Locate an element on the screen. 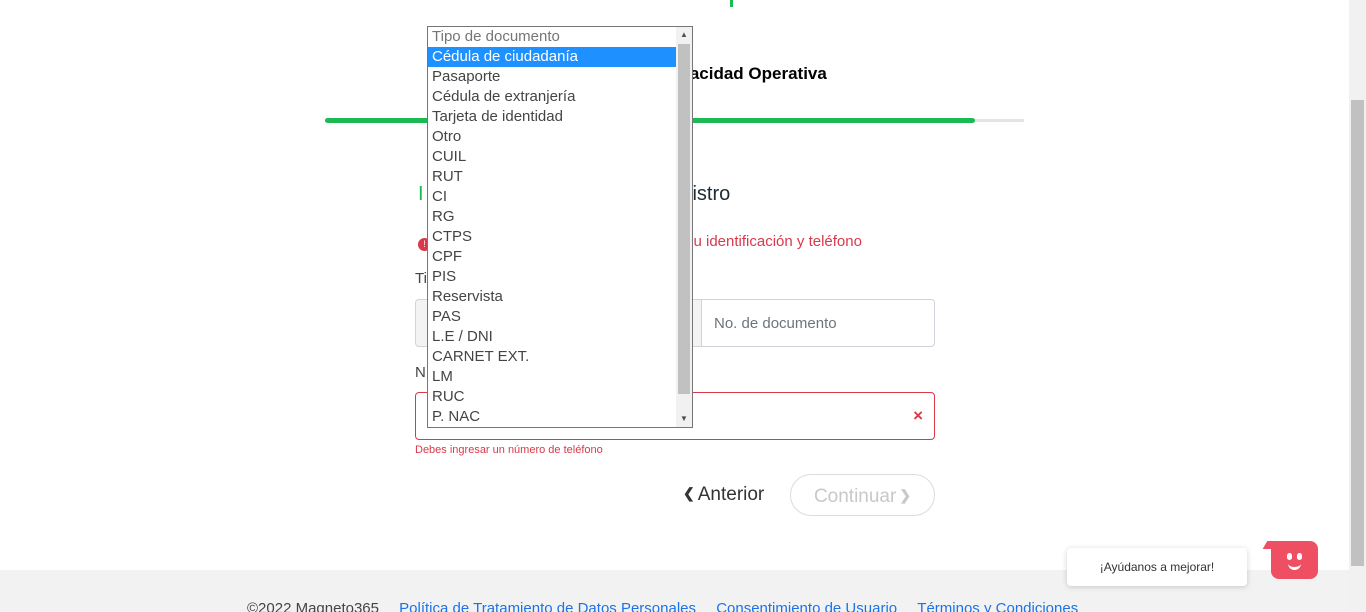  chevron-right-icon: ❯ is located at coordinates (905, 495).